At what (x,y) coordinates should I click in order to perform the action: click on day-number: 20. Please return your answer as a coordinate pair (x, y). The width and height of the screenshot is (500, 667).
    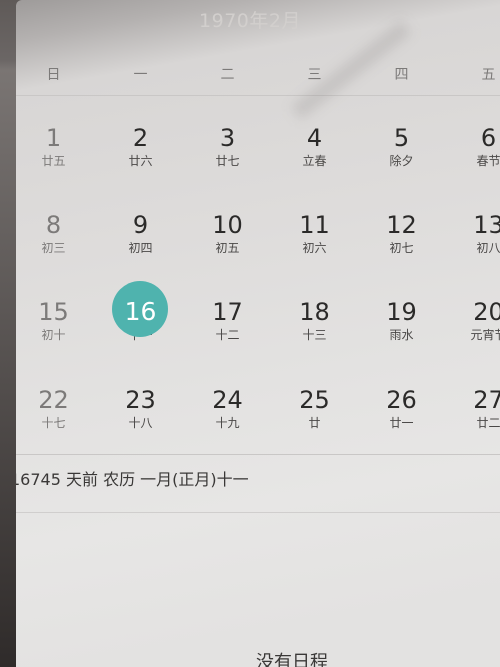
    Looking at the image, I should click on (486, 312).